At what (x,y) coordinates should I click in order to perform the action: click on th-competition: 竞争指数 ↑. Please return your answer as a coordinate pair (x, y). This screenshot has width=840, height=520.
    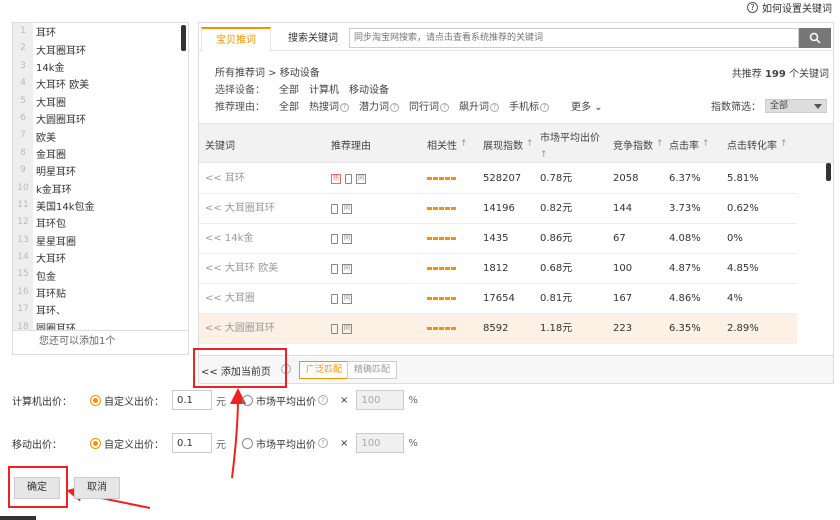
    Looking at the image, I should click on (638, 144).